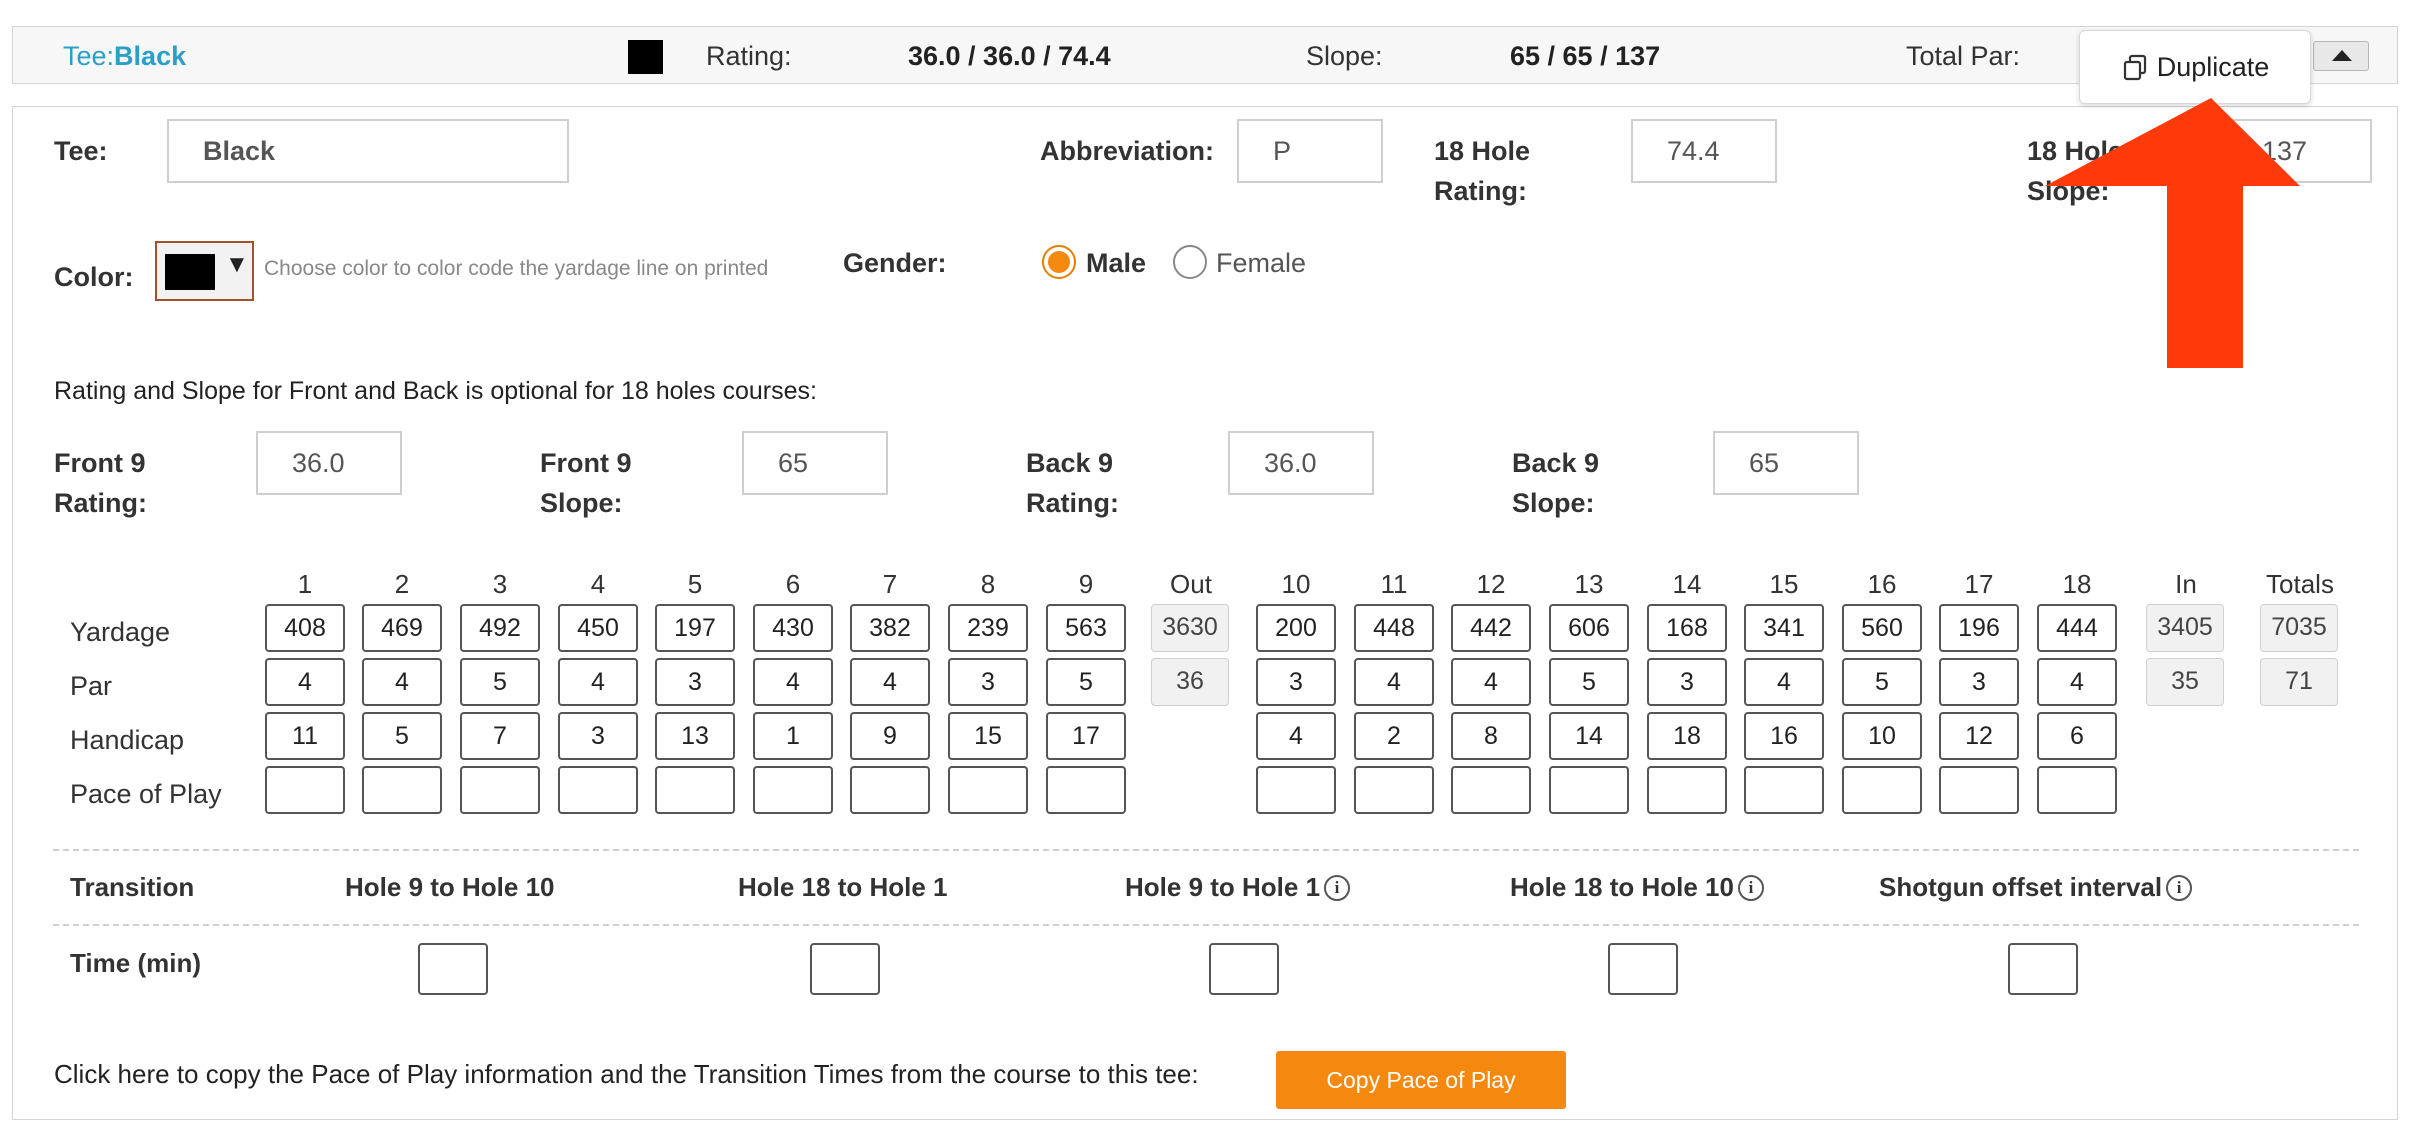 This screenshot has height=1128, width=2410. I want to click on yardage-cell: 469, so click(402, 628).